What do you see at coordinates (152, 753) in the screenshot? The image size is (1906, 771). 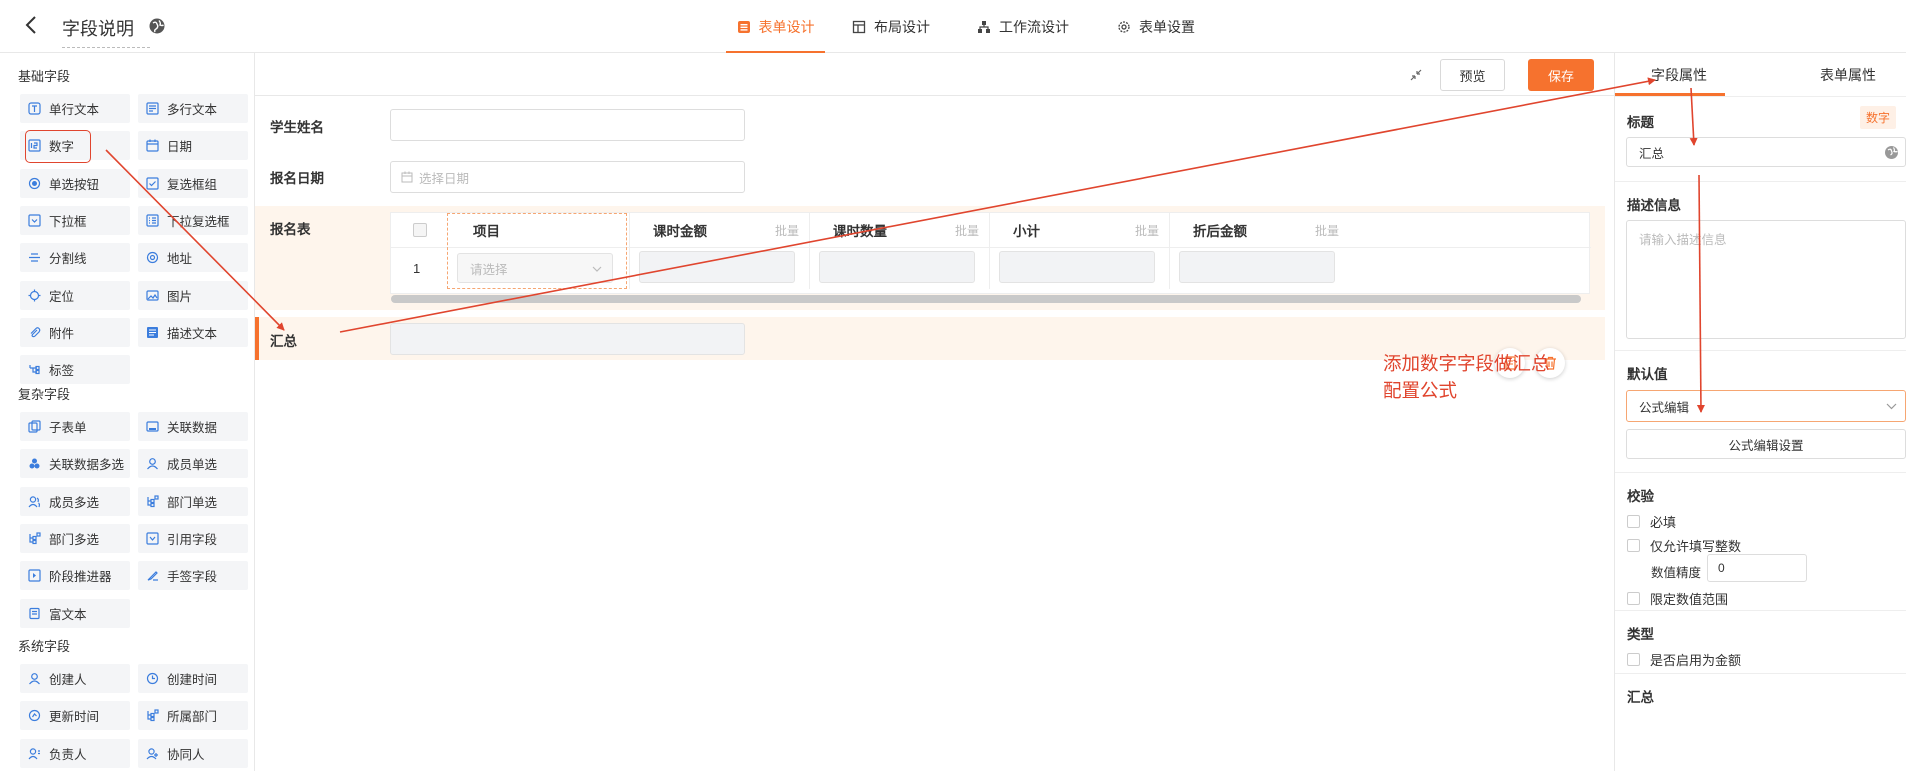 I see `collaborator-icon` at bounding box center [152, 753].